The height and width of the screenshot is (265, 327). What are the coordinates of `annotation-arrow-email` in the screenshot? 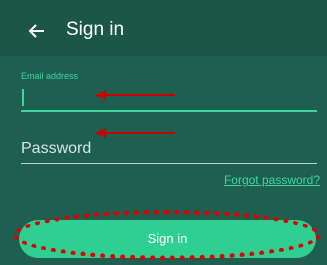 It's located at (135, 95).